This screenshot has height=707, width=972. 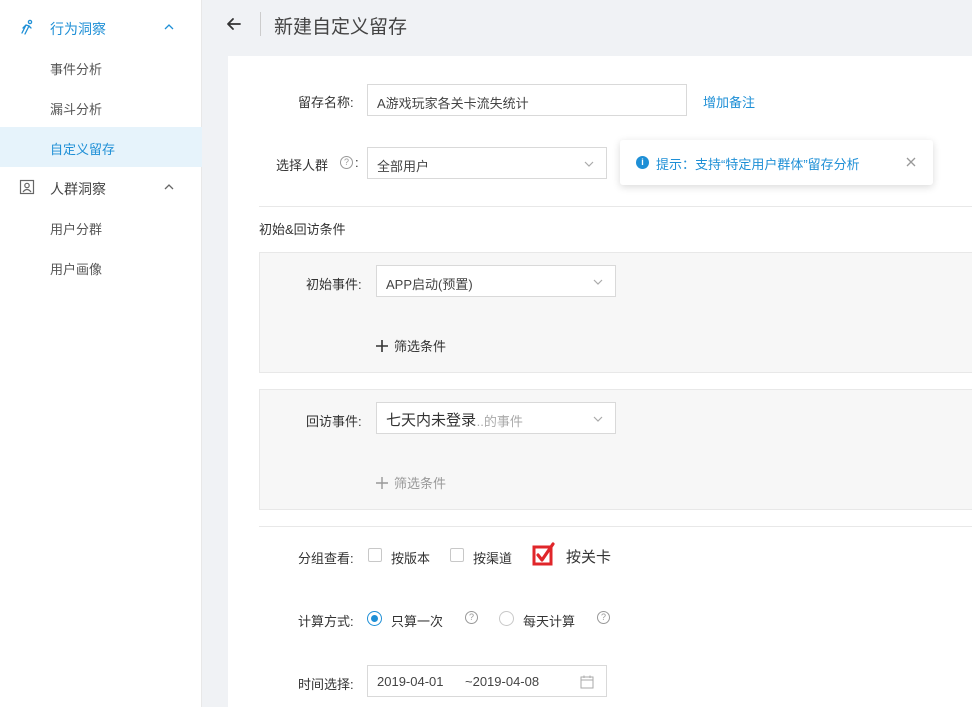 What do you see at coordinates (78, 29) in the screenshot?
I see `sidebar-group-behavior-label: 行为洞察` at bounding box center [78, 29].